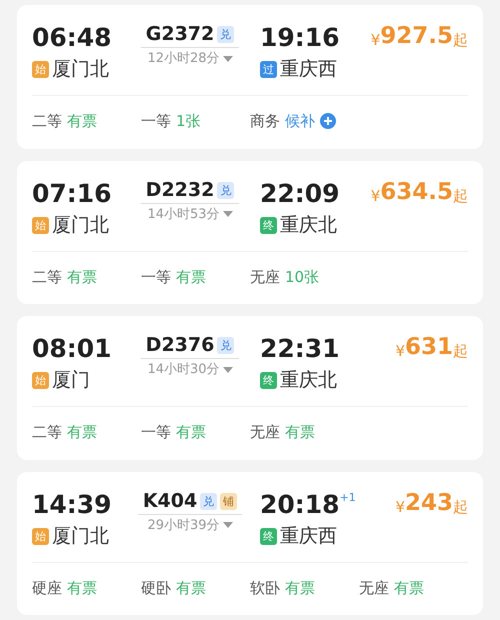  What do you see at coordinates (300, 348) in the screenshot?
I see `arrival-time: 22:31` at bounding box center [300, 348].